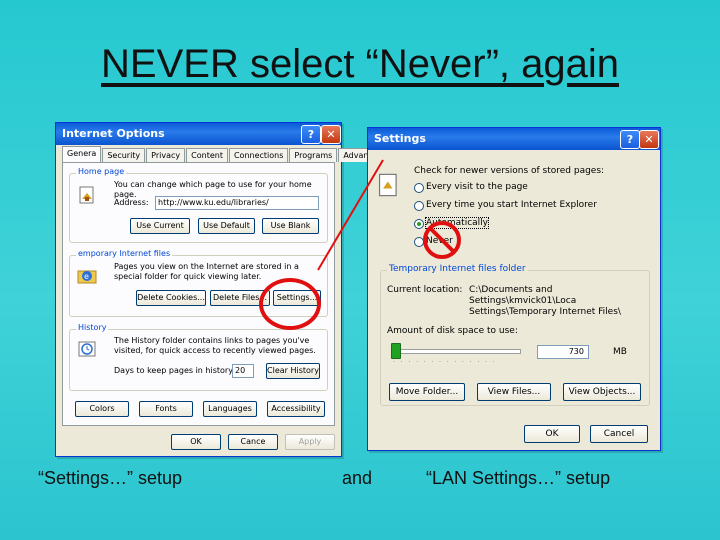  Describe the element at coordinates (101, 171) in the screenshot. I see `home-page-label: Home page` at that location.